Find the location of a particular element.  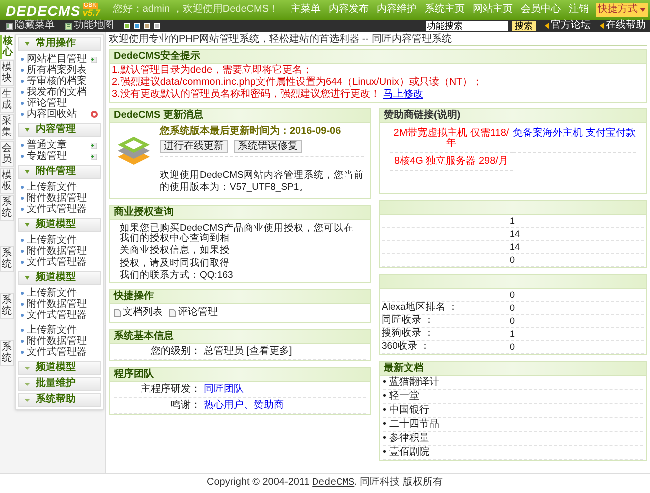

sponsor-link: 2M带宽虚拟主机 仅需118/年 is located at coordinates (451, 141).